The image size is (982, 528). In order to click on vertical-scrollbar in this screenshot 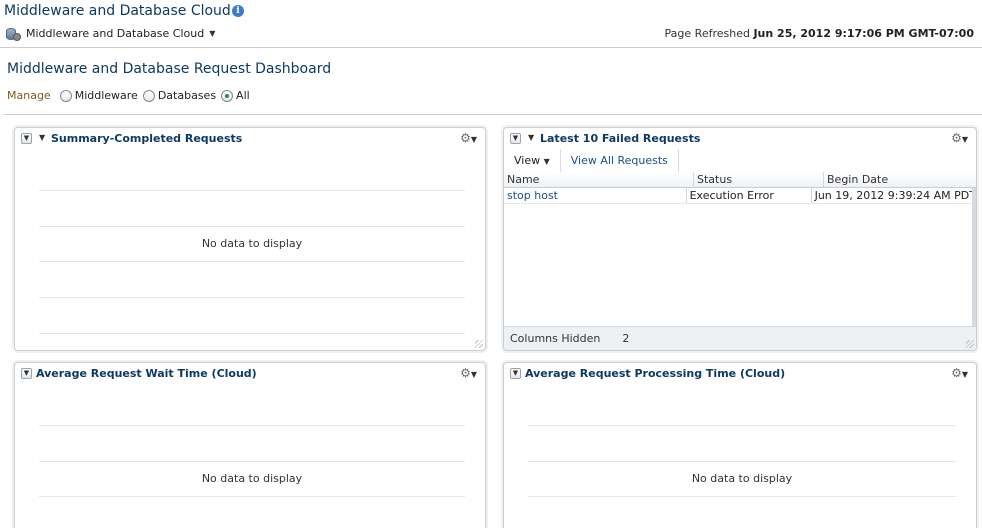, I will do `click(974, 257)`.